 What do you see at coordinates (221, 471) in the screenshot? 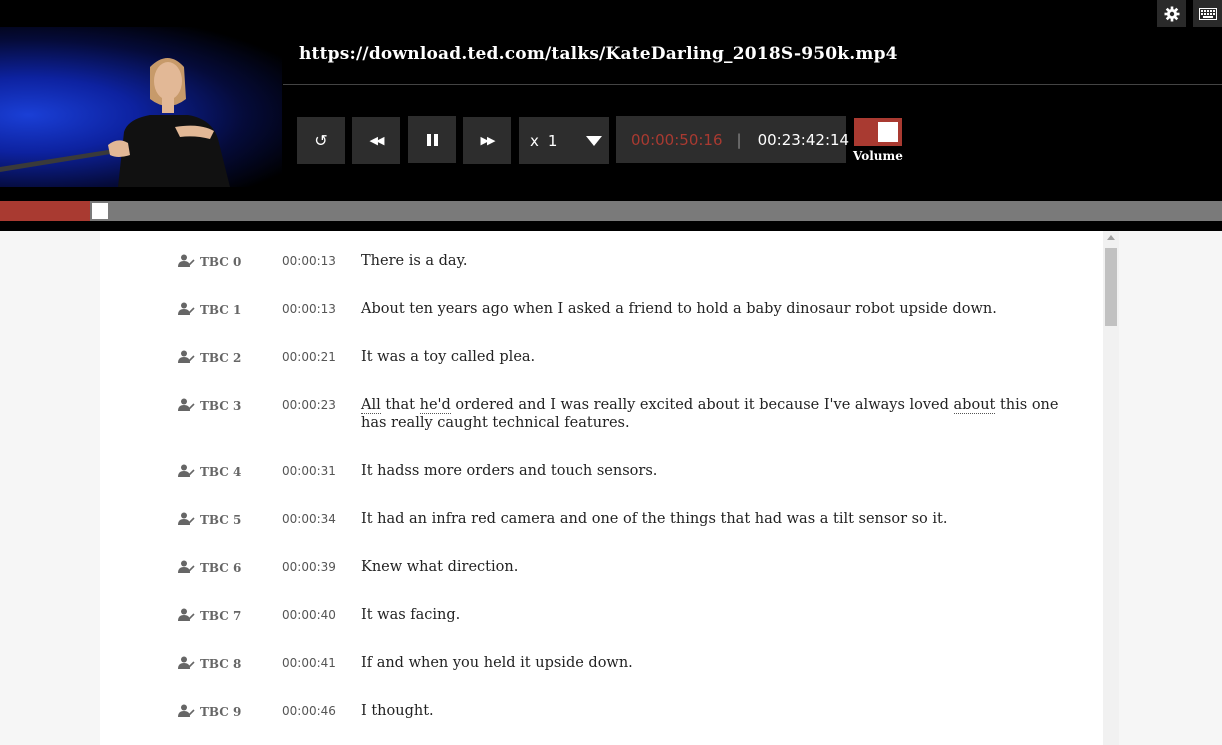
I see `speaker-name: TBC 4` at bounding box center [221, 471].